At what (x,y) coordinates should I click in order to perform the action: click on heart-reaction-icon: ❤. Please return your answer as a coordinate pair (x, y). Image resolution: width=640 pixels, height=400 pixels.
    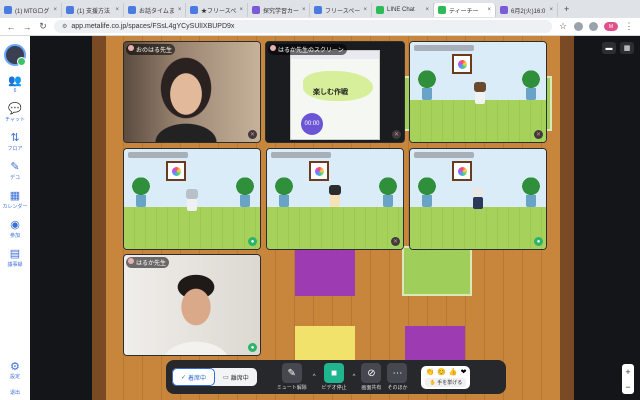
    Looking at the image, I should click on (464, 372).